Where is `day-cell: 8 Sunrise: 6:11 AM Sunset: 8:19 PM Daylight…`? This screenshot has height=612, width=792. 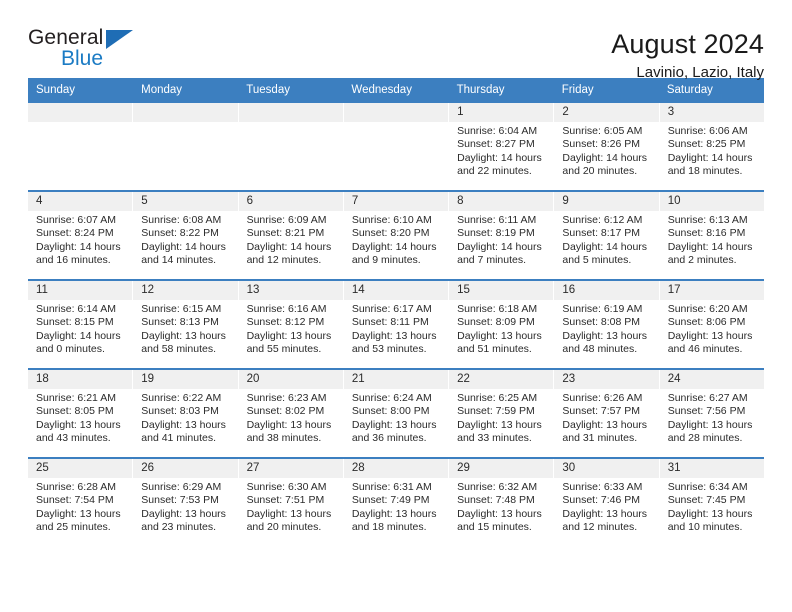
day-cell: 8 Sunrise: 6:11 AM Sunset: 8:19 PM Daylight… is located at coordinates (502, 235).